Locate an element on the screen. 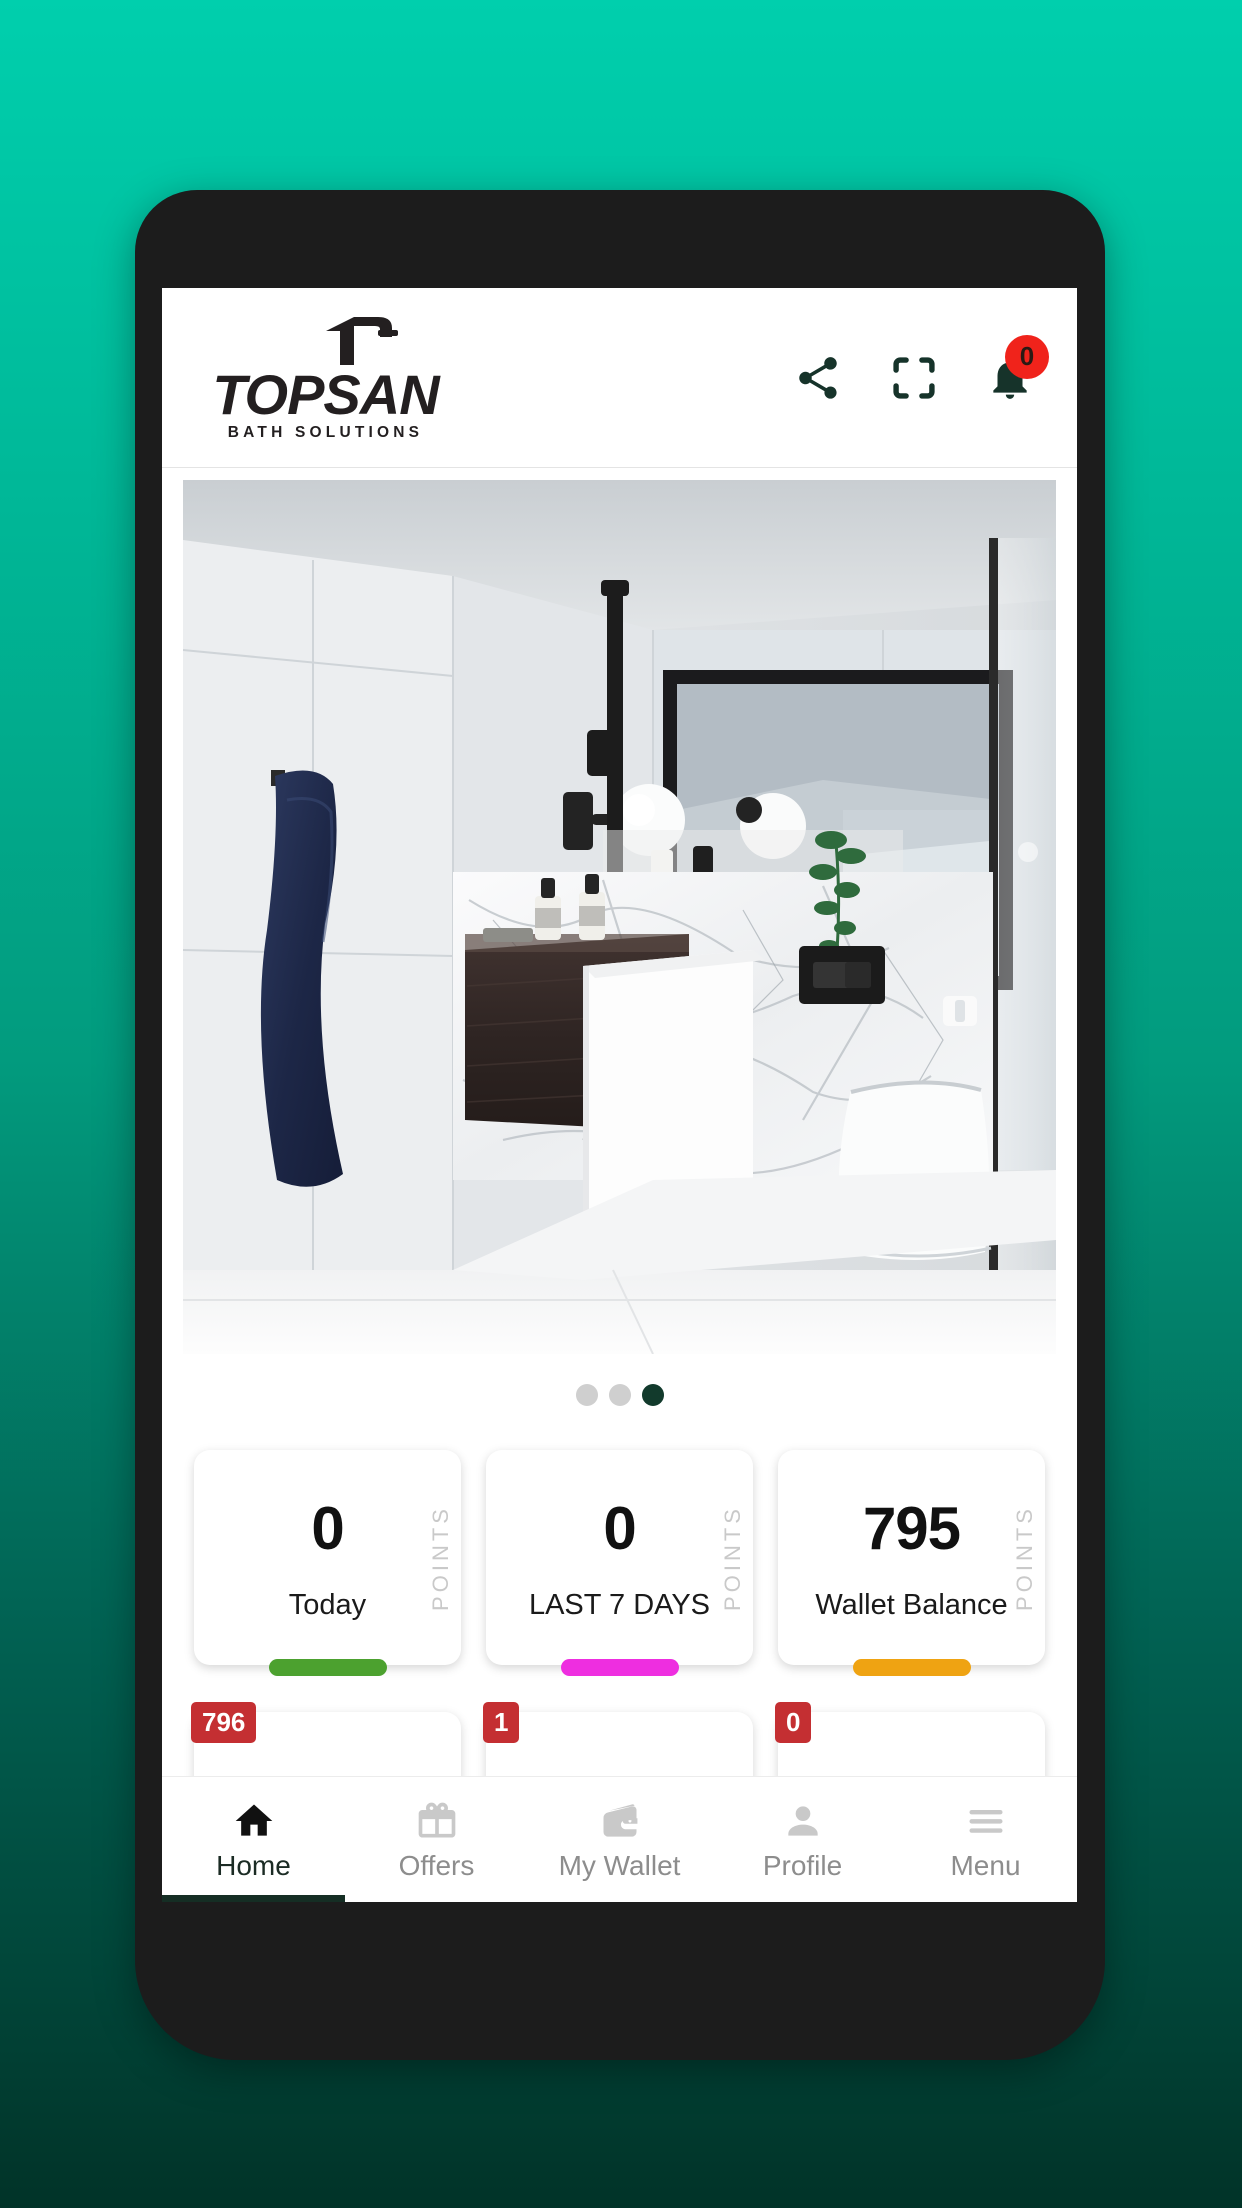 This screenshot has width=1242, height=2208. stat-value: 795 is located at coordinates (911, 1528).